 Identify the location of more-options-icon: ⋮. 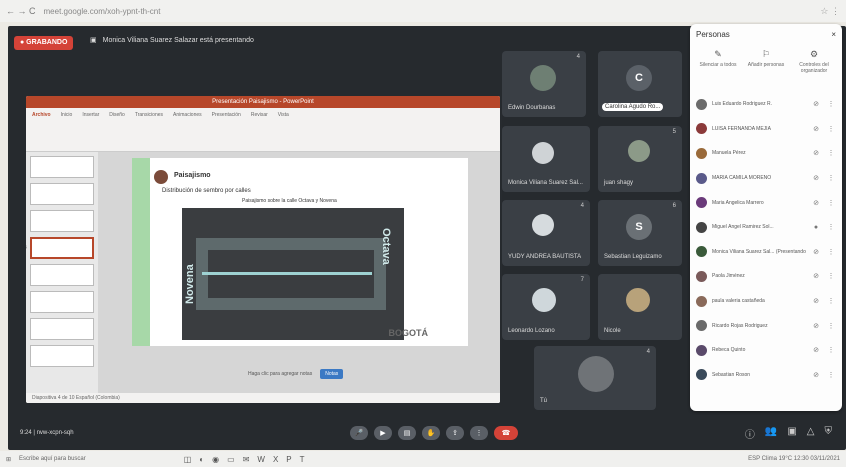
(479, 433).